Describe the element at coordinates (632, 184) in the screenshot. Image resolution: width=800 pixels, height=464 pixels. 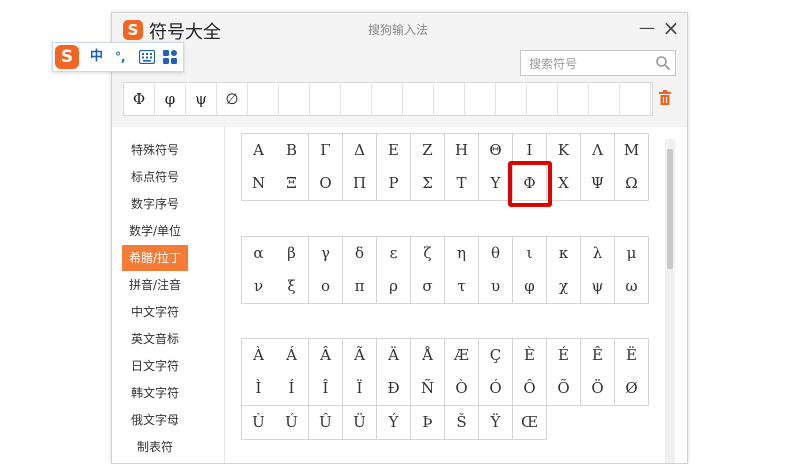
I see `symbol-cell: Ω` at that location.